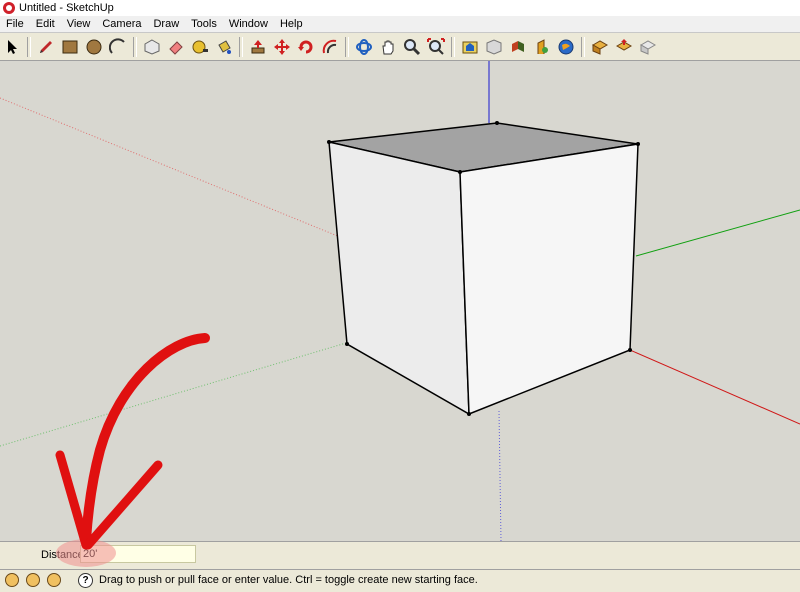 The height and width of the screenshot is (592, 800). What do you see at coordinates (46, 47) in the screenshot?
I see `pencil-icon` at bounding box center [46, 47].